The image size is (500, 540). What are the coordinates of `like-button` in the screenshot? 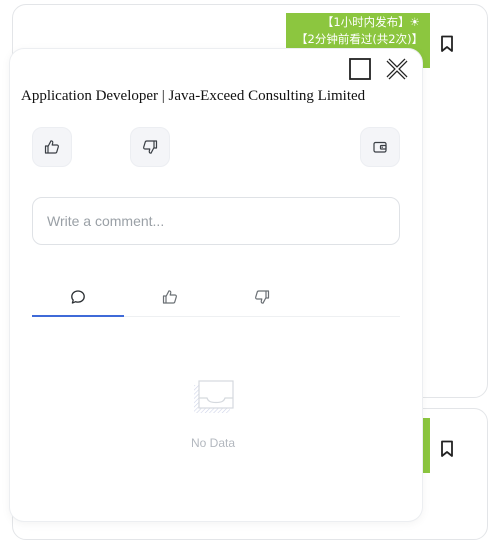 It's located at (52, 147).